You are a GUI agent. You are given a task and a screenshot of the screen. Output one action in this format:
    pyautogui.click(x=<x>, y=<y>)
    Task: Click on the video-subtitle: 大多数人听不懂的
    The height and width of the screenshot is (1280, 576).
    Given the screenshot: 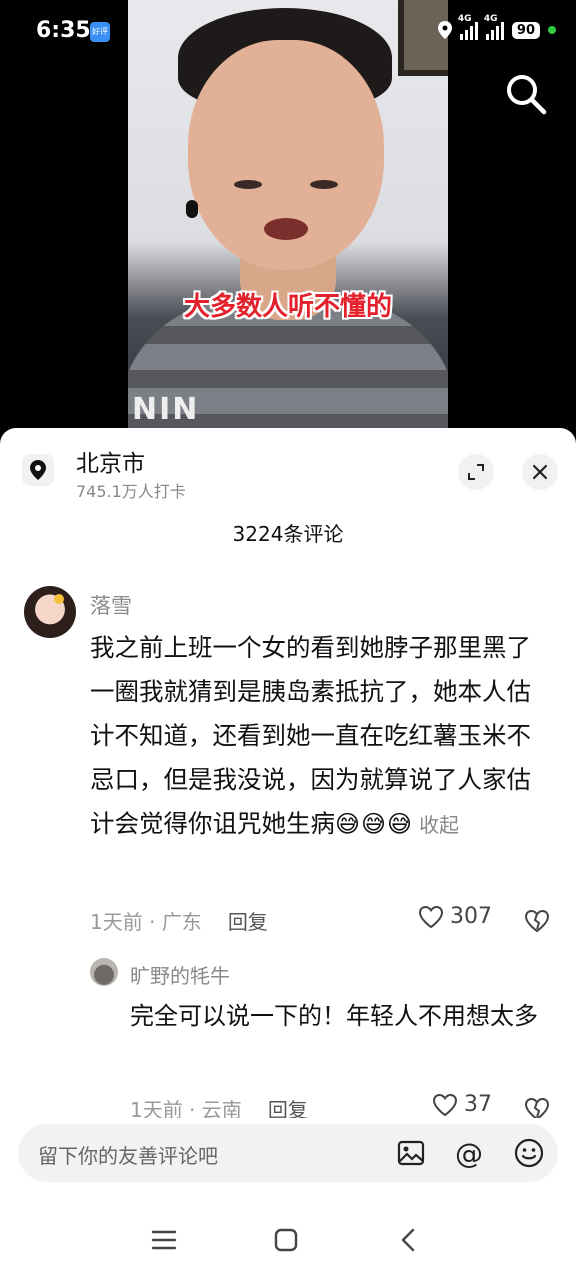 What is the action you would take?
    pyautogui.click(x=287, y=307)
    